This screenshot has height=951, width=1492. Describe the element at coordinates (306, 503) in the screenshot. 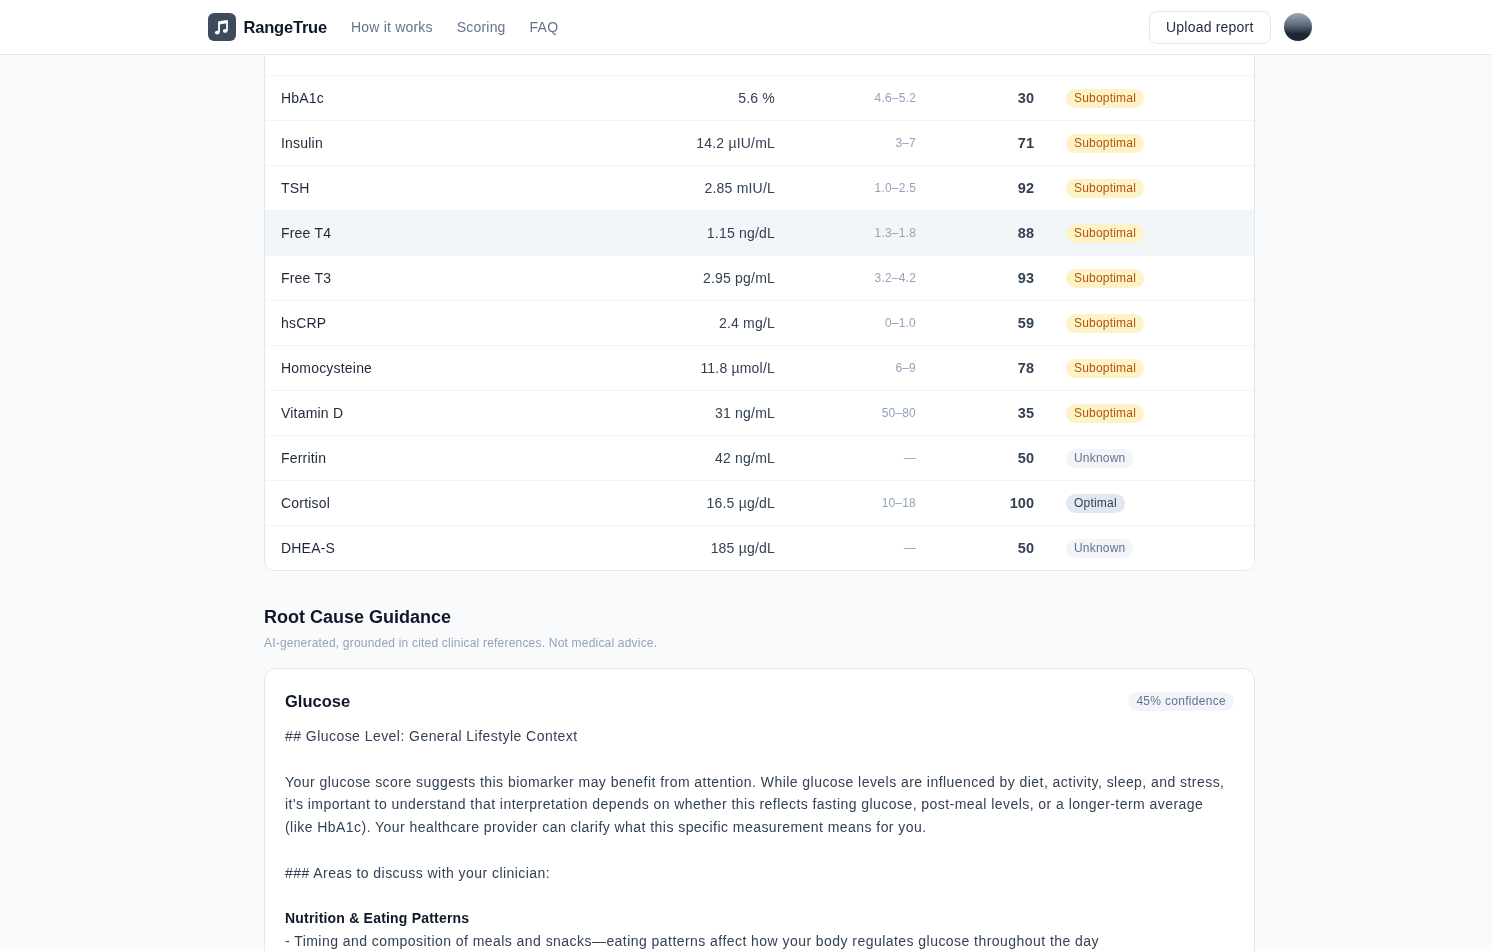

I see `biomarker-name: Cortisol` at that location.